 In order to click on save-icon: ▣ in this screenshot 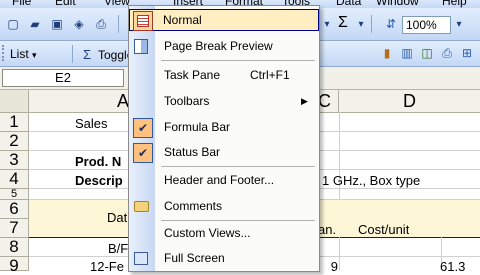, I will do `click(57, 24)`.